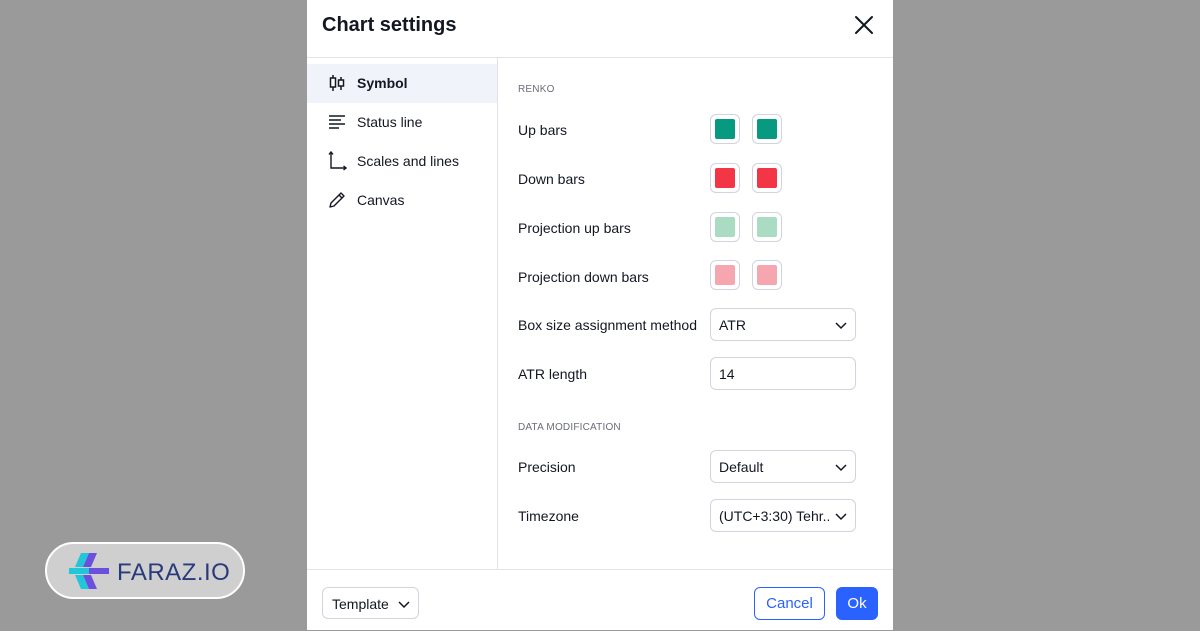 This screenshot has width=1200, height=631. Describe the element at coordinates (337, 200) in the screenshot. I see `pencil-icon` at that location.